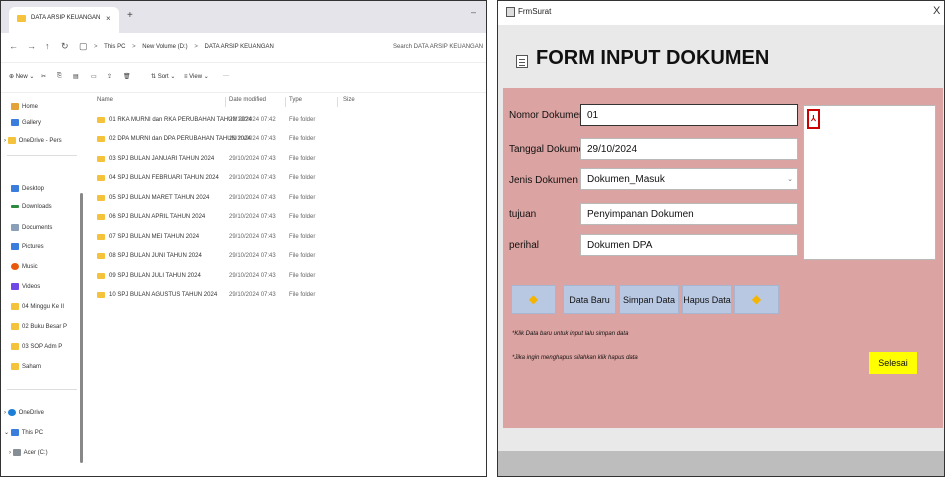 This screenshot has width=945, height=477. Describe the element at coordinates (32, 433) in the screenshot. I see `sidebar-label: This PC` at that location.